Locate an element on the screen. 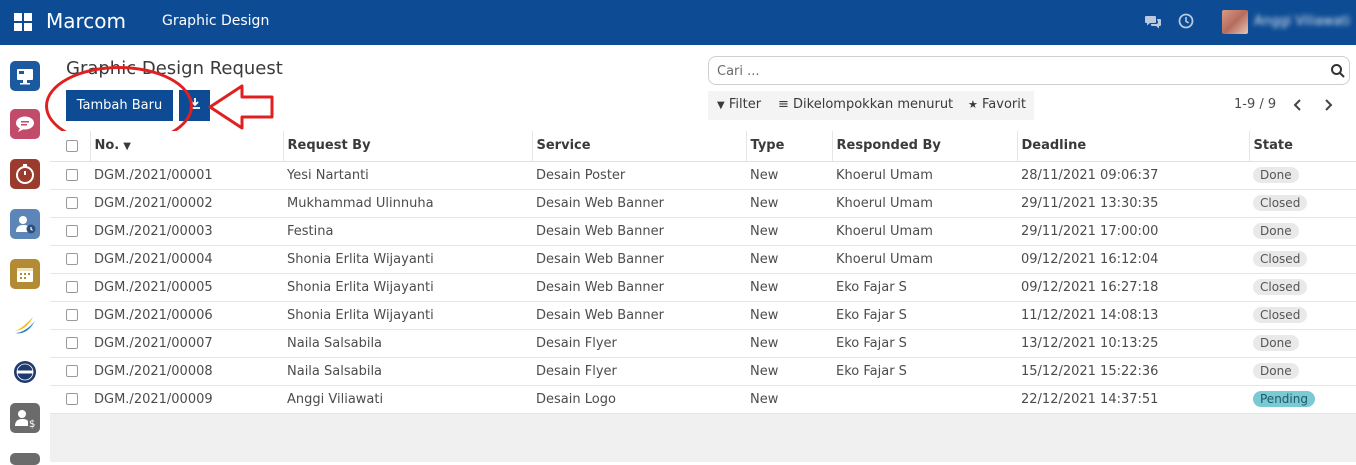 Image resolution: width=1356 pixels, height=465 pixels. menu-graphic-design: Graphic Design is located at coordinates (215, 21).